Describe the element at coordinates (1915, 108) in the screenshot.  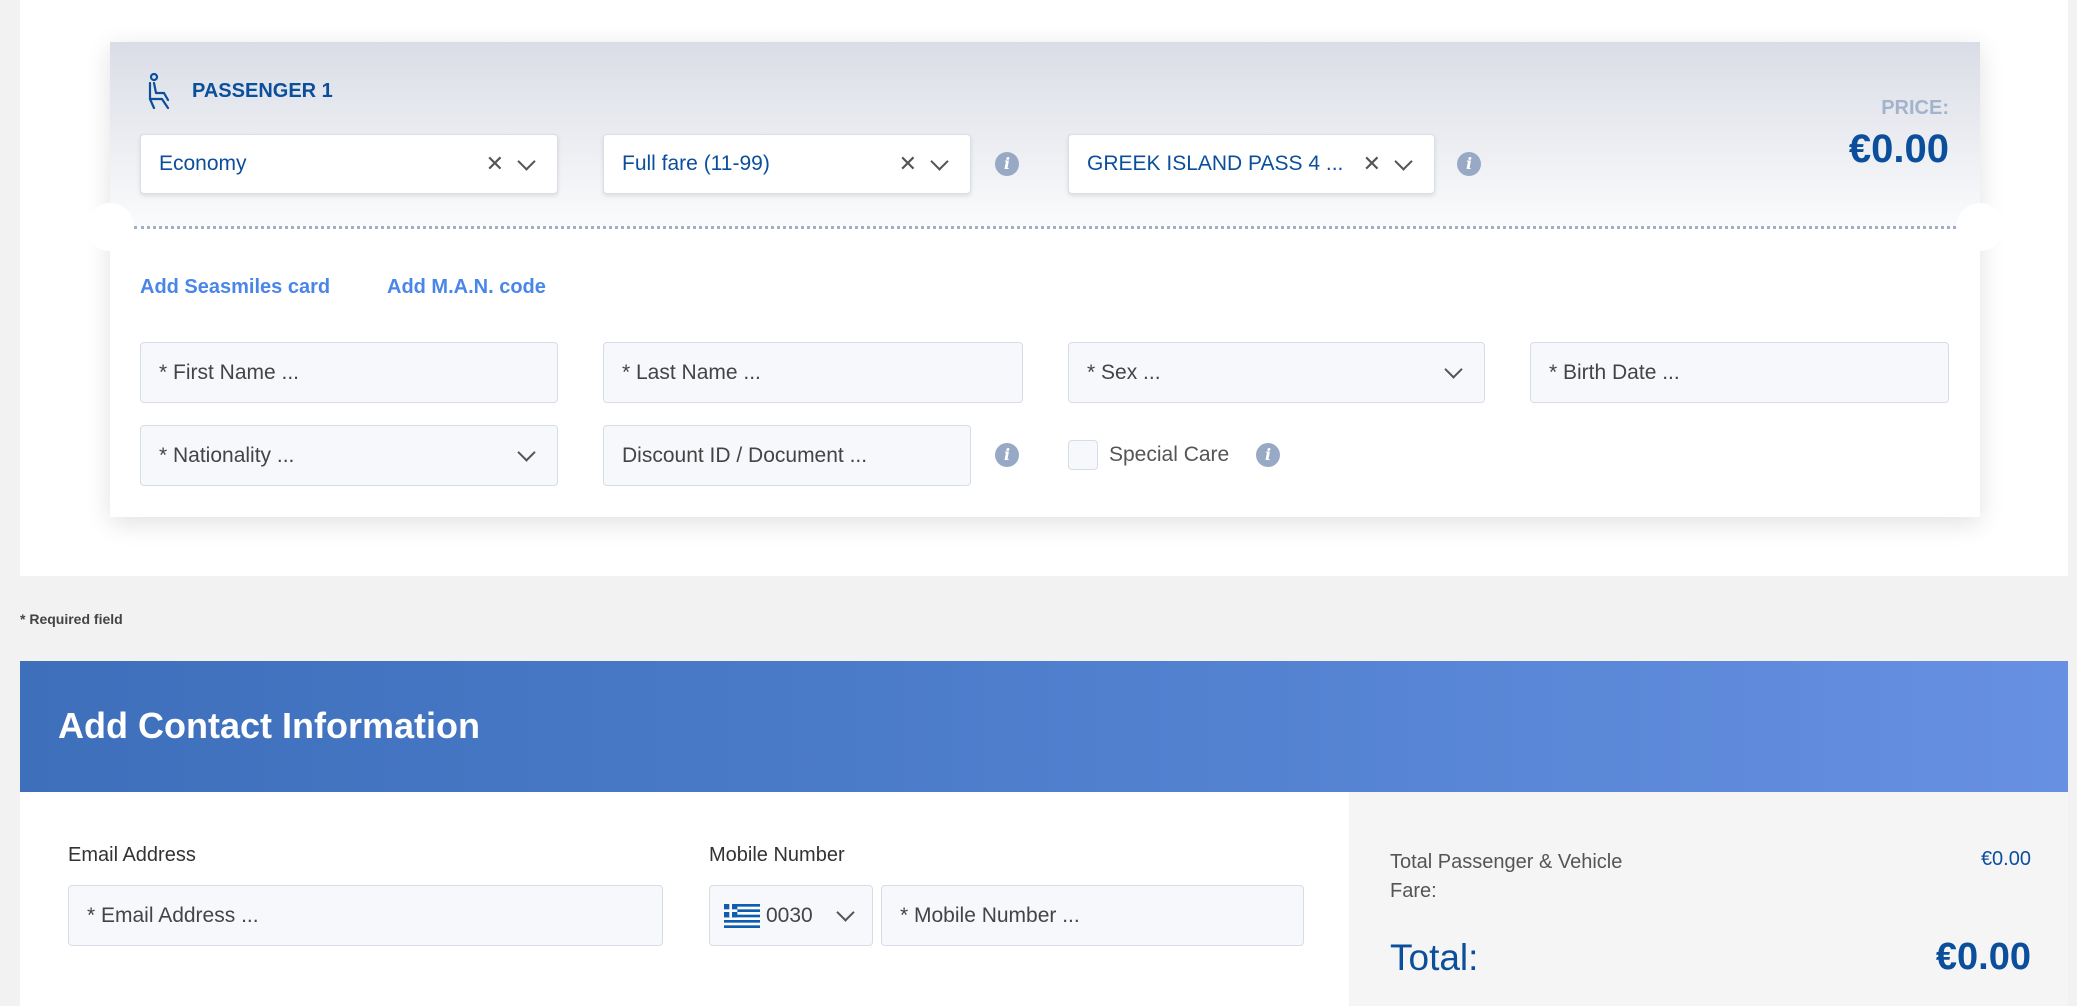
I see `price-label: PRICE:` at that location.